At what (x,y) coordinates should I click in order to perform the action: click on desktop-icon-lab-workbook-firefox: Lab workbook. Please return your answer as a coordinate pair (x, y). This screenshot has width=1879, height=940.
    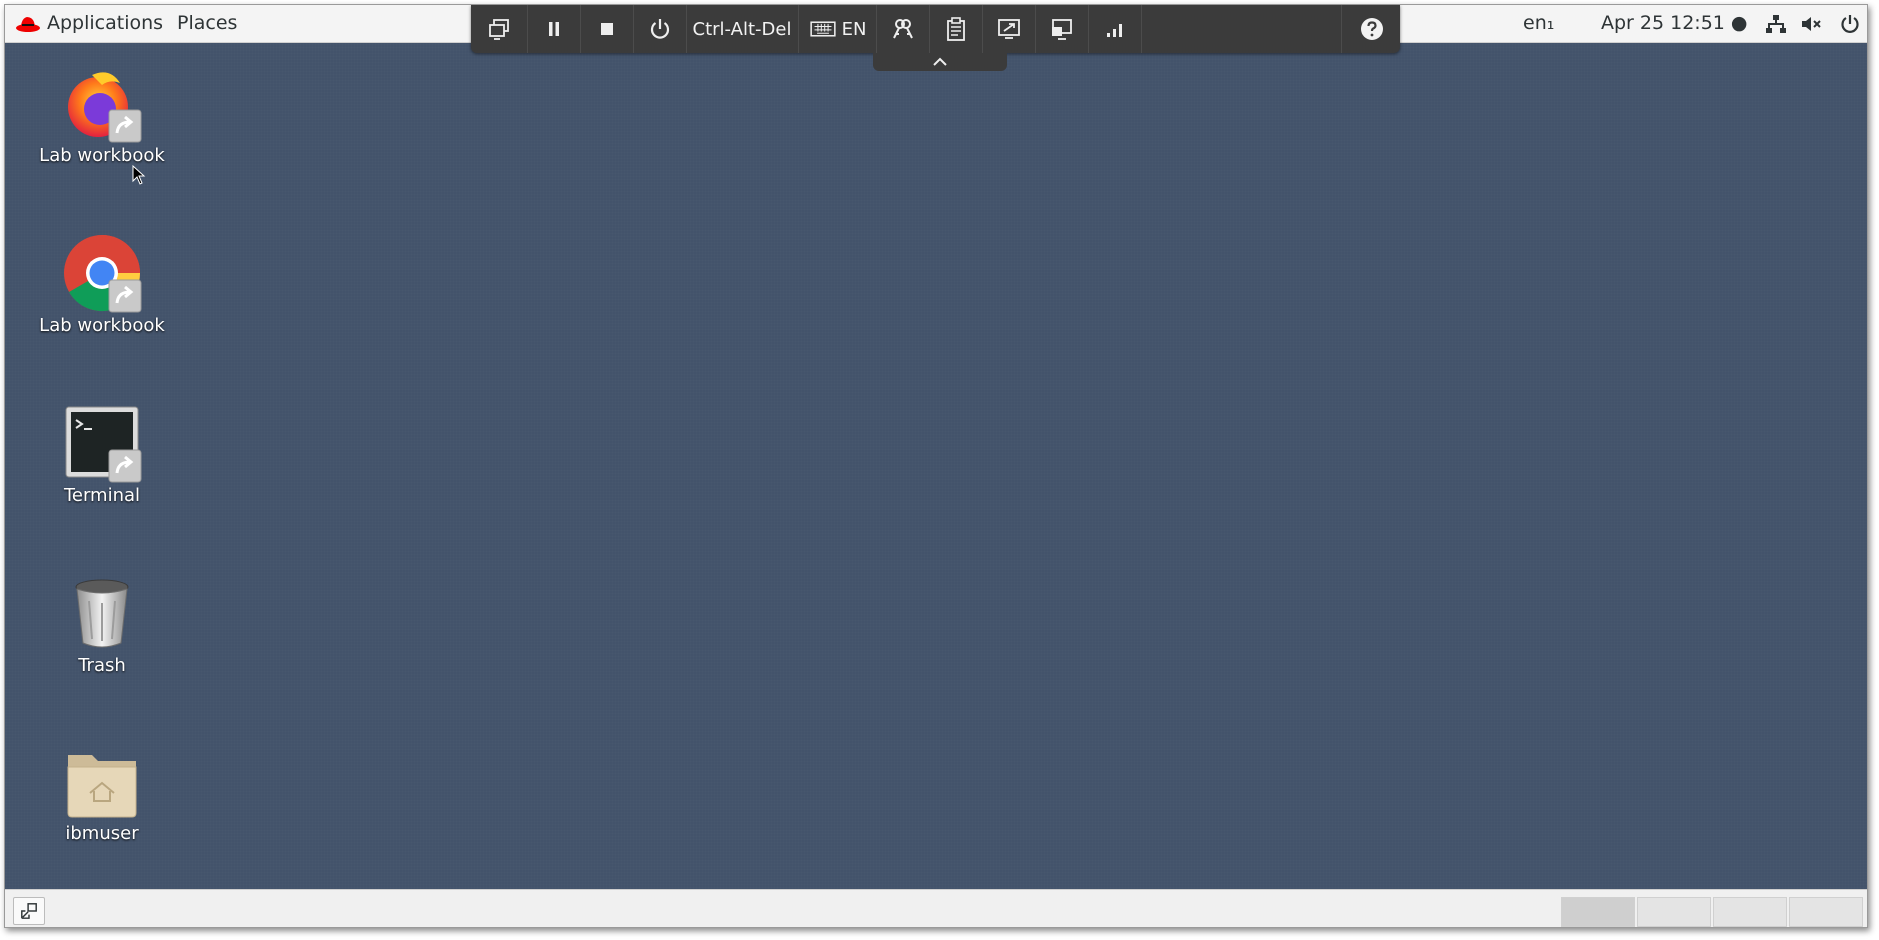
    Looking at the image, I should click on (102, 114).